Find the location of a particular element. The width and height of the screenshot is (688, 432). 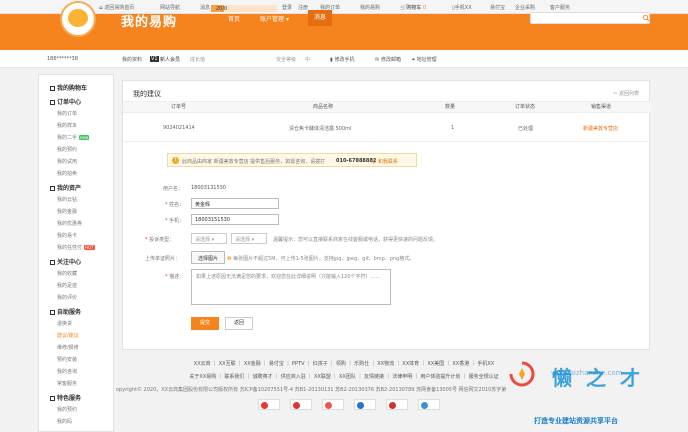

desc-label: * 描述： is located at coordinates (175, 277).